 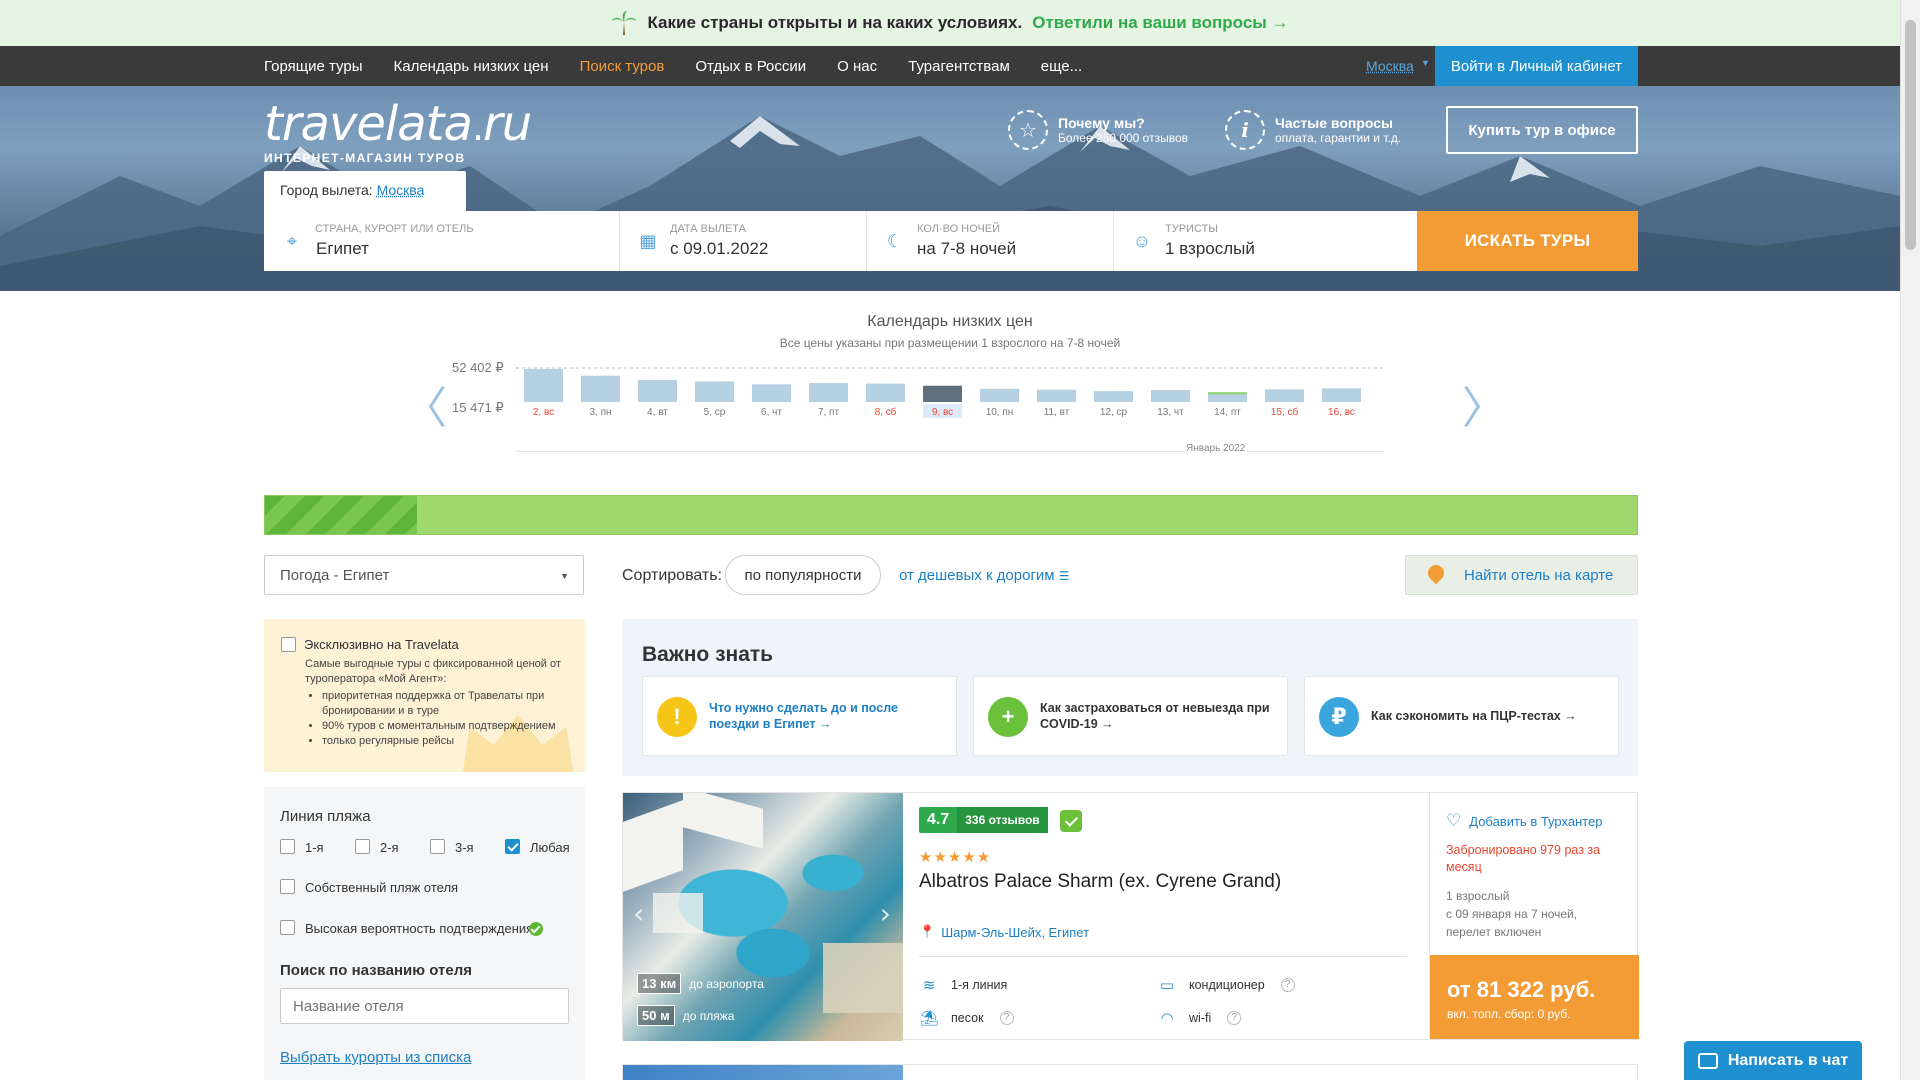 I want to click on beach-line-1-label: 1-я, so click(x=314, y=847).